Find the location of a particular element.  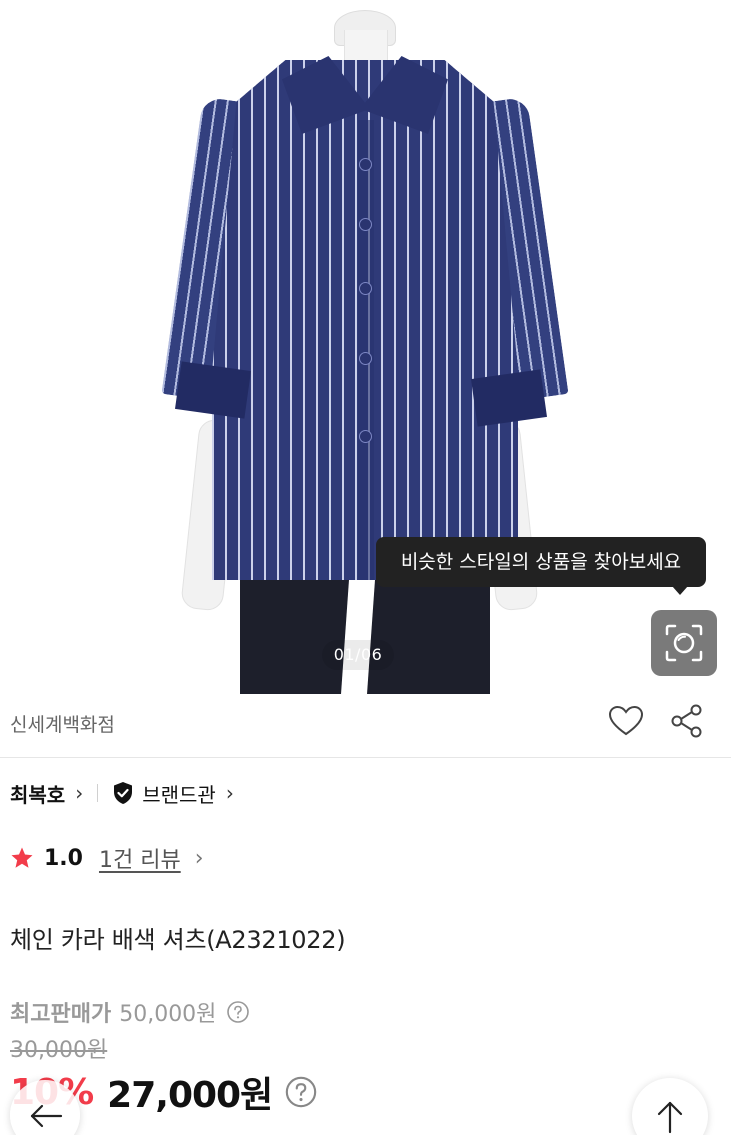

share-icon is located at coordinates (686, 721).